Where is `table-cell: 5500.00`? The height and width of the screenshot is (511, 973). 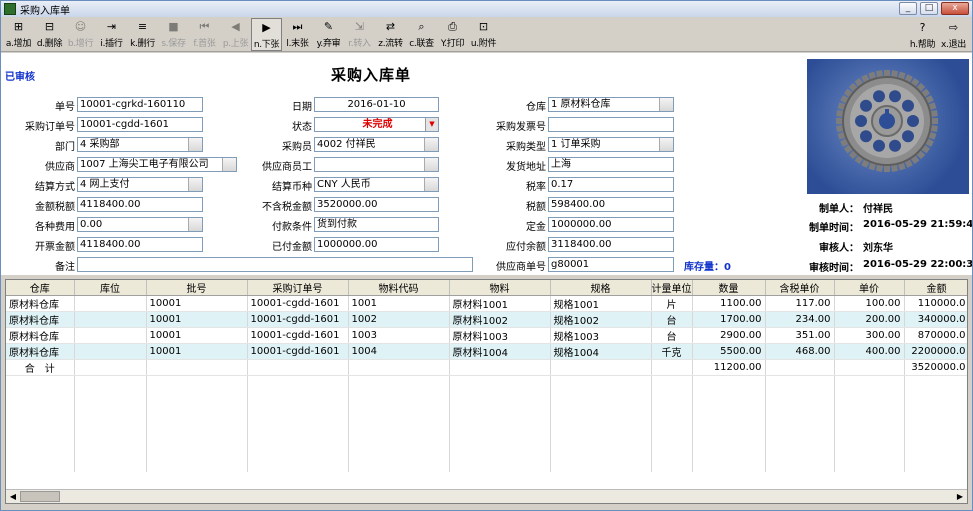 table-cell: 5500.00 is located at coordinates (729, 351).